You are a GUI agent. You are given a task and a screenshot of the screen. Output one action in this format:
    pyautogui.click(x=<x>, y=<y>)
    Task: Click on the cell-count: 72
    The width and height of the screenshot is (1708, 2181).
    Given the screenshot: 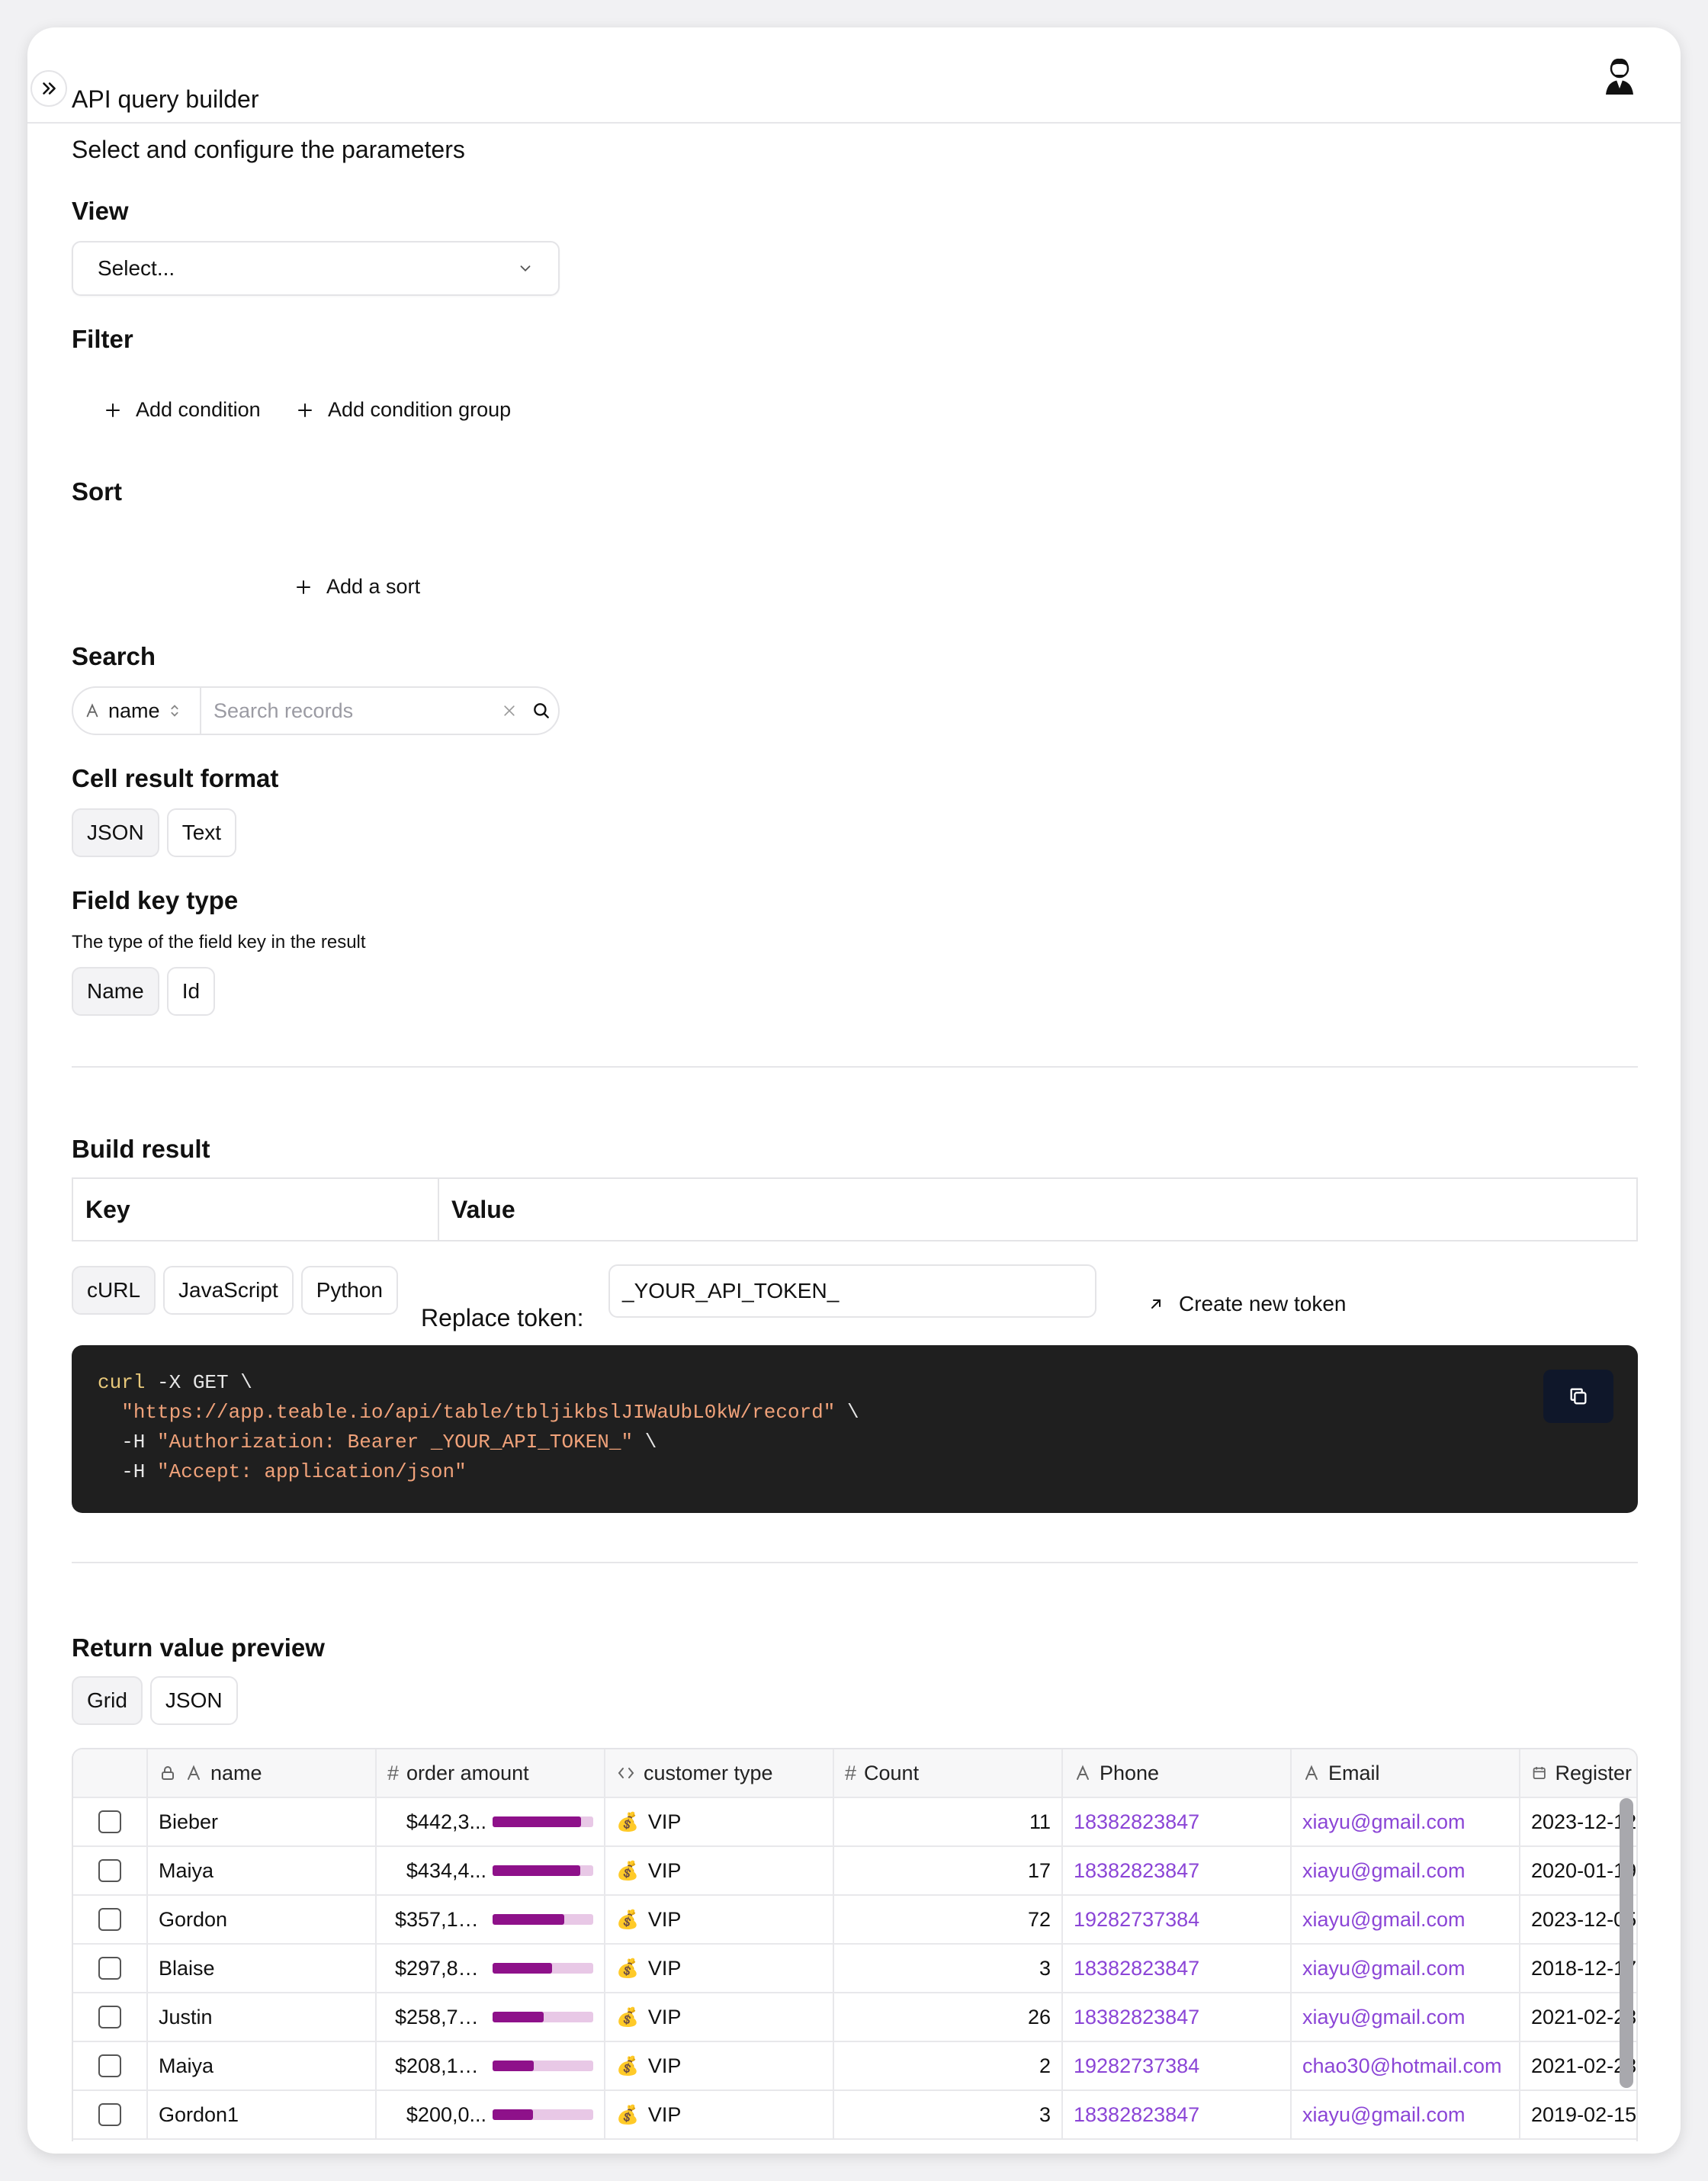 What is the action you would take?
    pyautogui.click(x=948, y=1919)
    